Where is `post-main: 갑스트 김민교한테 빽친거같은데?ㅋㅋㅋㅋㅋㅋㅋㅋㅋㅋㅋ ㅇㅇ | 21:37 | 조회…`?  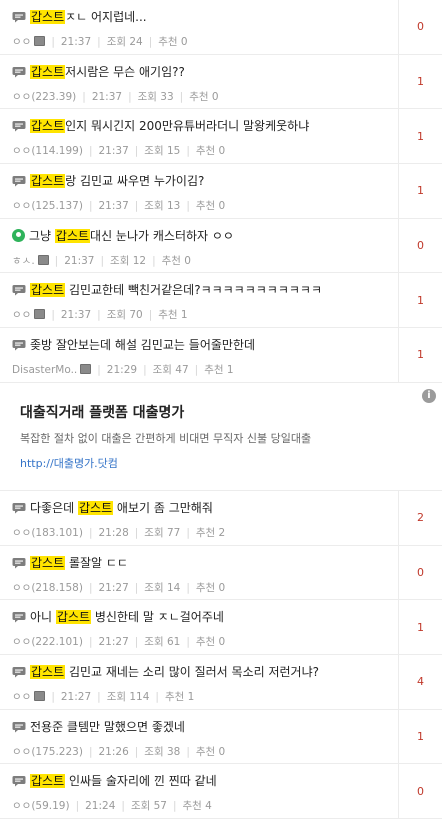 post-main: 갑스트 김민교한테 빽친거같은데?ㅋㅋㅋㅋㅋㅋㅋㅋㅋㅋㅋ ㅇㅇ | 21:37 | 조회… is located at coordinates (199, 300).